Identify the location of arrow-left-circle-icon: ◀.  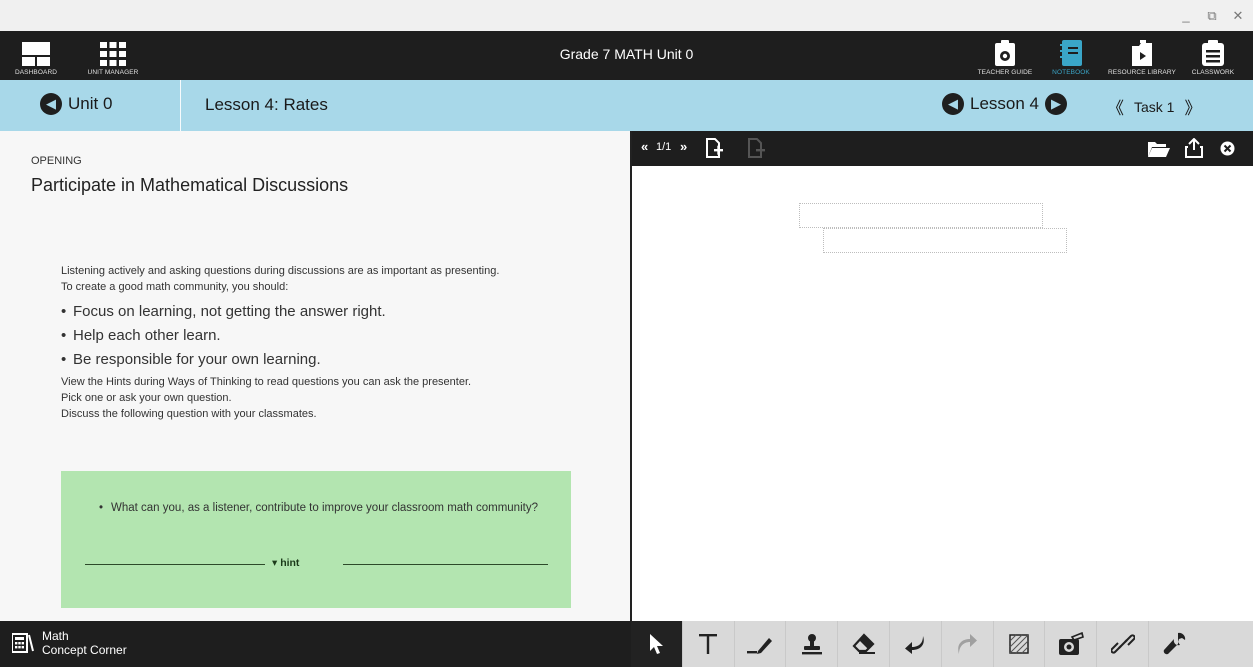
(51, 104).